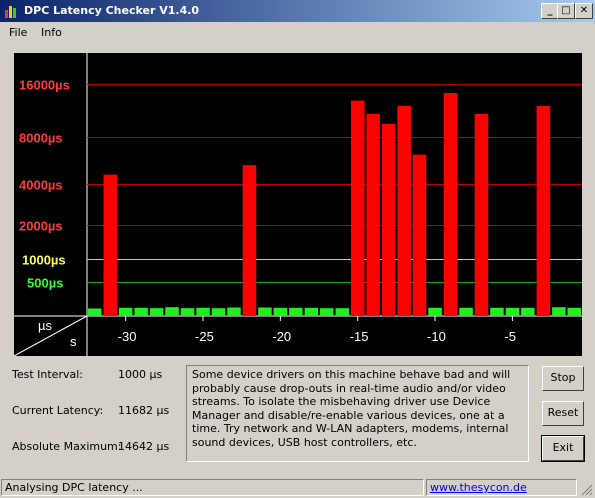 Image resolution: width=595 pixels, height=498 pixels. Describe the element at coordinates (584, 11) in the screenshot. I see `close-button: ✕` at that location.